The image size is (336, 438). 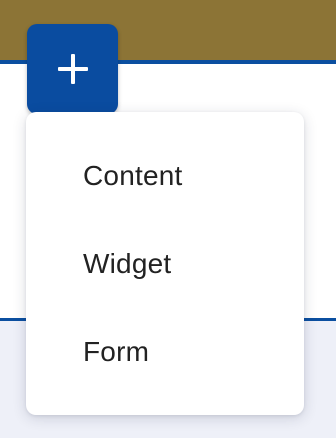 I want to click on menu-item-label: Widget, so click(x=127, y=263).